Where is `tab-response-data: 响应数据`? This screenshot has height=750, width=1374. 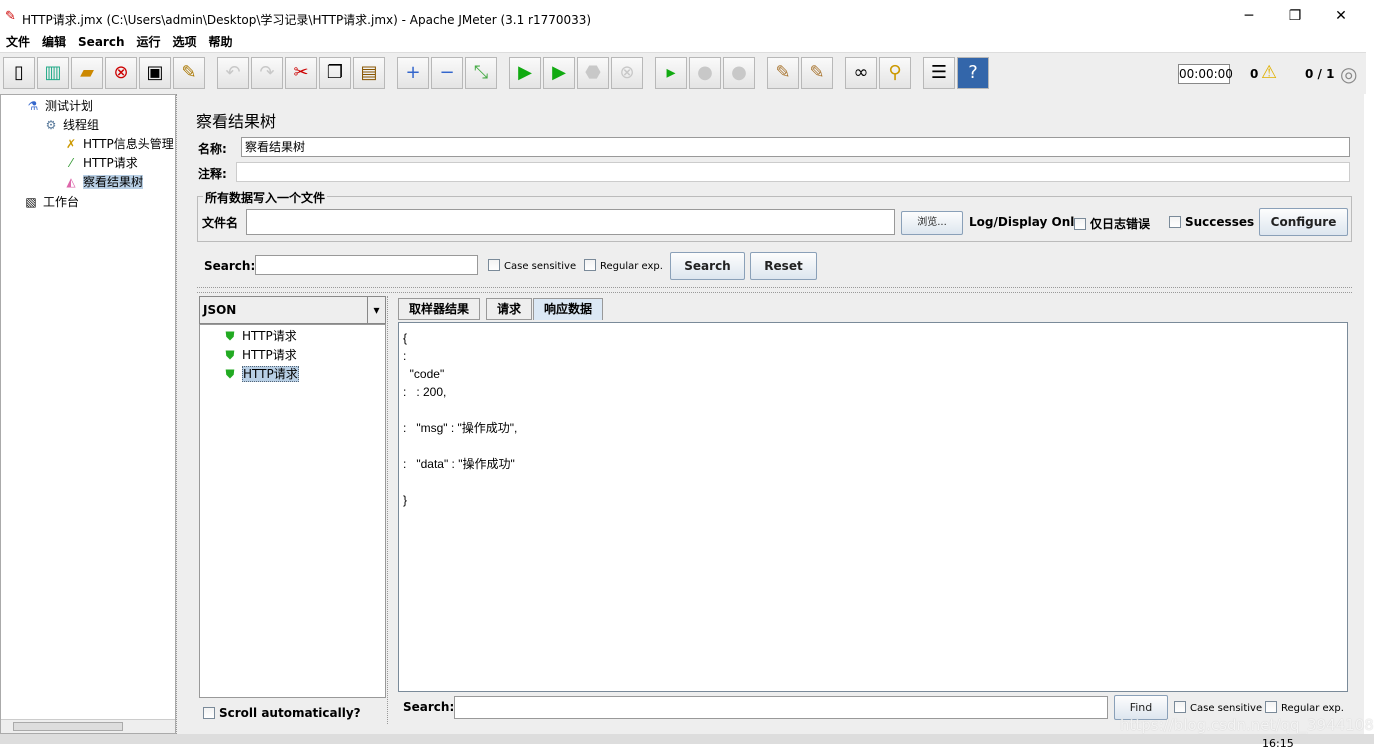 tab-response-data: 响应数据 is located at coordinates (568, 309).